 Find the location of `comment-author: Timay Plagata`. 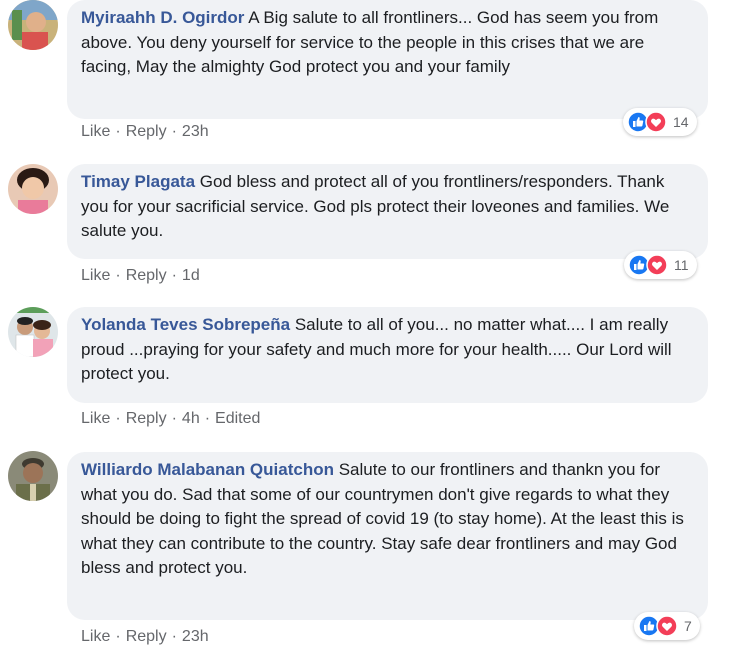

comment-author: Timay Plagata is located at coordinates (138, 181).